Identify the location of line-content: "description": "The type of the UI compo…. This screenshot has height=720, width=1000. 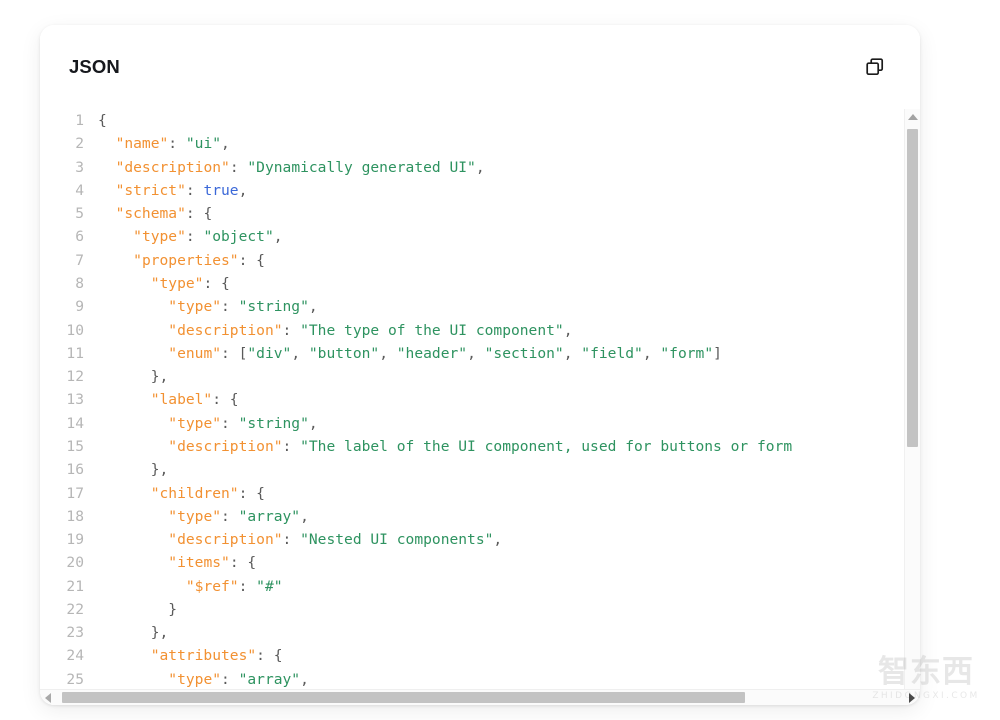
(445, 330).